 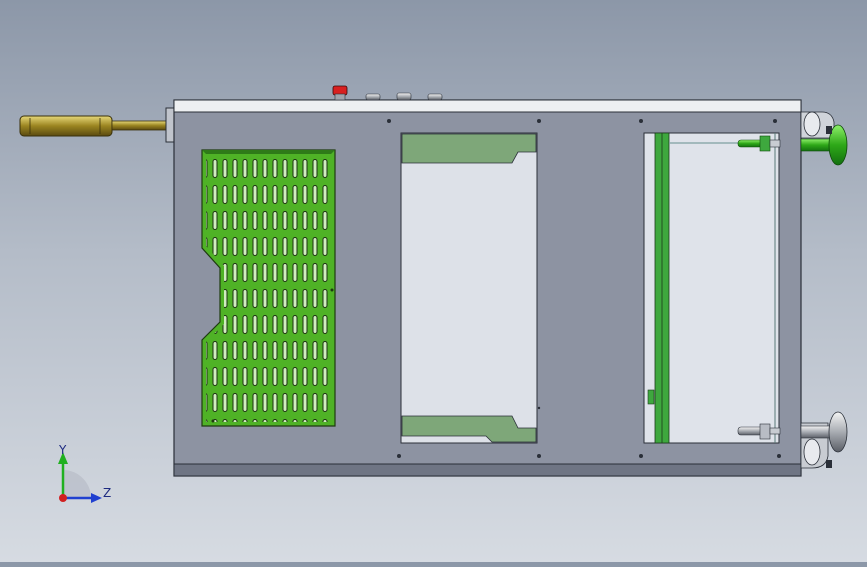 What do you see at coordinates (824, 440) in the screenshot?
I see `caster-wheel-lower` at bounding box center [824, 440].